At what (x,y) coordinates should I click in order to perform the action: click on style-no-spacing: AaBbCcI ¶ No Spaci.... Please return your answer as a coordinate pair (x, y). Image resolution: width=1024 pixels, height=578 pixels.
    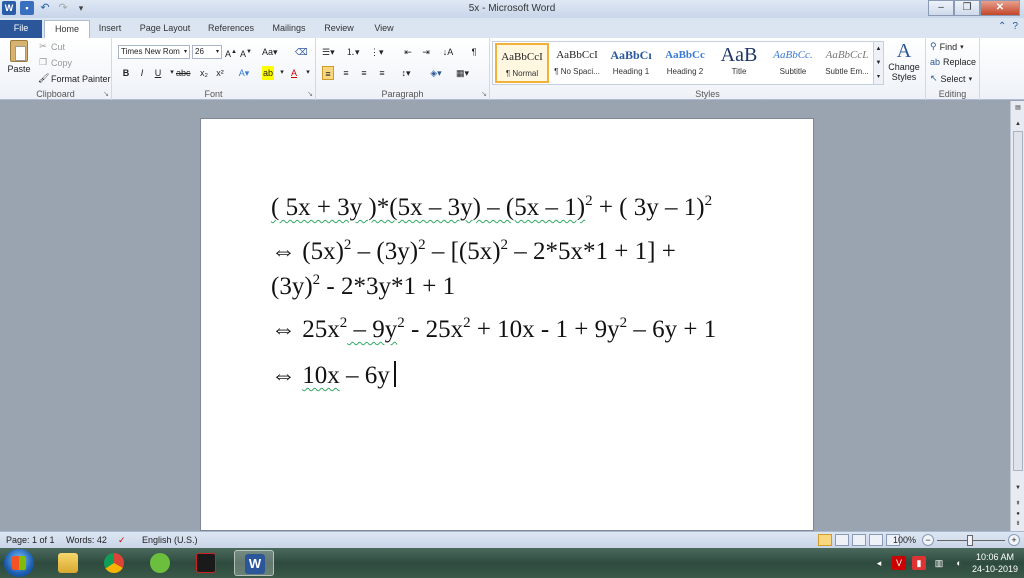
    Looking at the image, I should click on (577, 63).